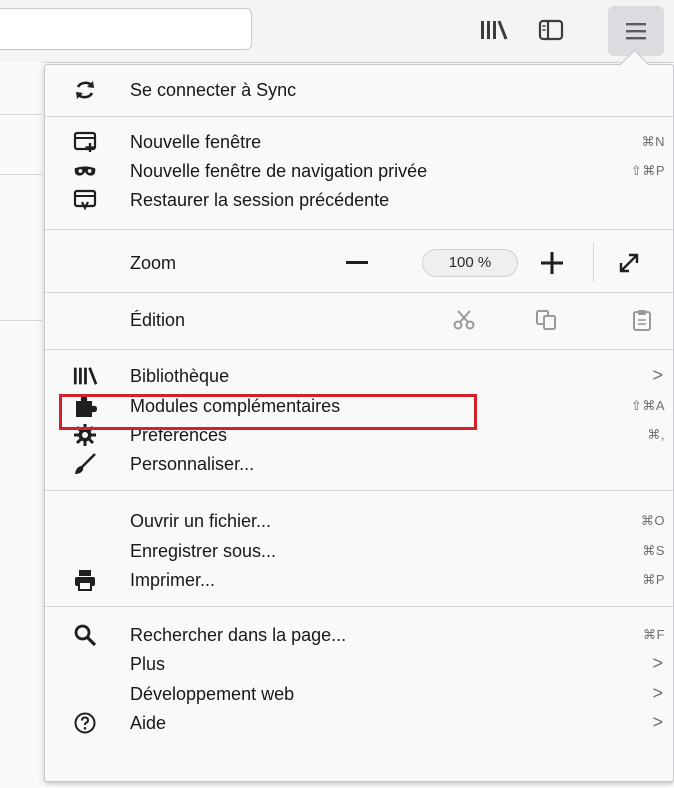 The width and height of the screenshot is (674, 788). I want to click on menu-item-addons: Modules complémentaires ⇧⌘A, so click(359, 406).